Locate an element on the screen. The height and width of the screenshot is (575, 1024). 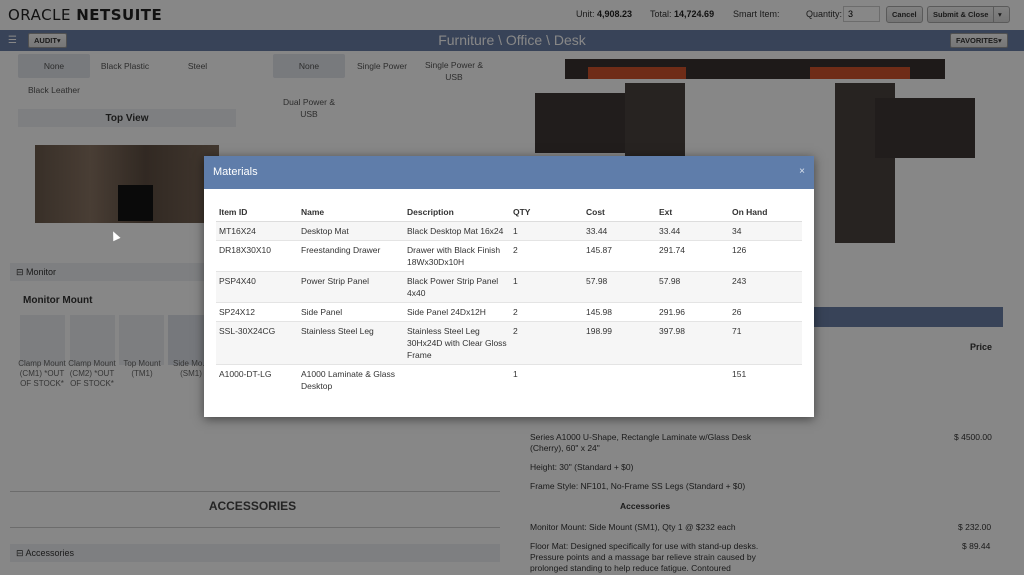
modal-header: Materials × is located at coordinates (509, 172).